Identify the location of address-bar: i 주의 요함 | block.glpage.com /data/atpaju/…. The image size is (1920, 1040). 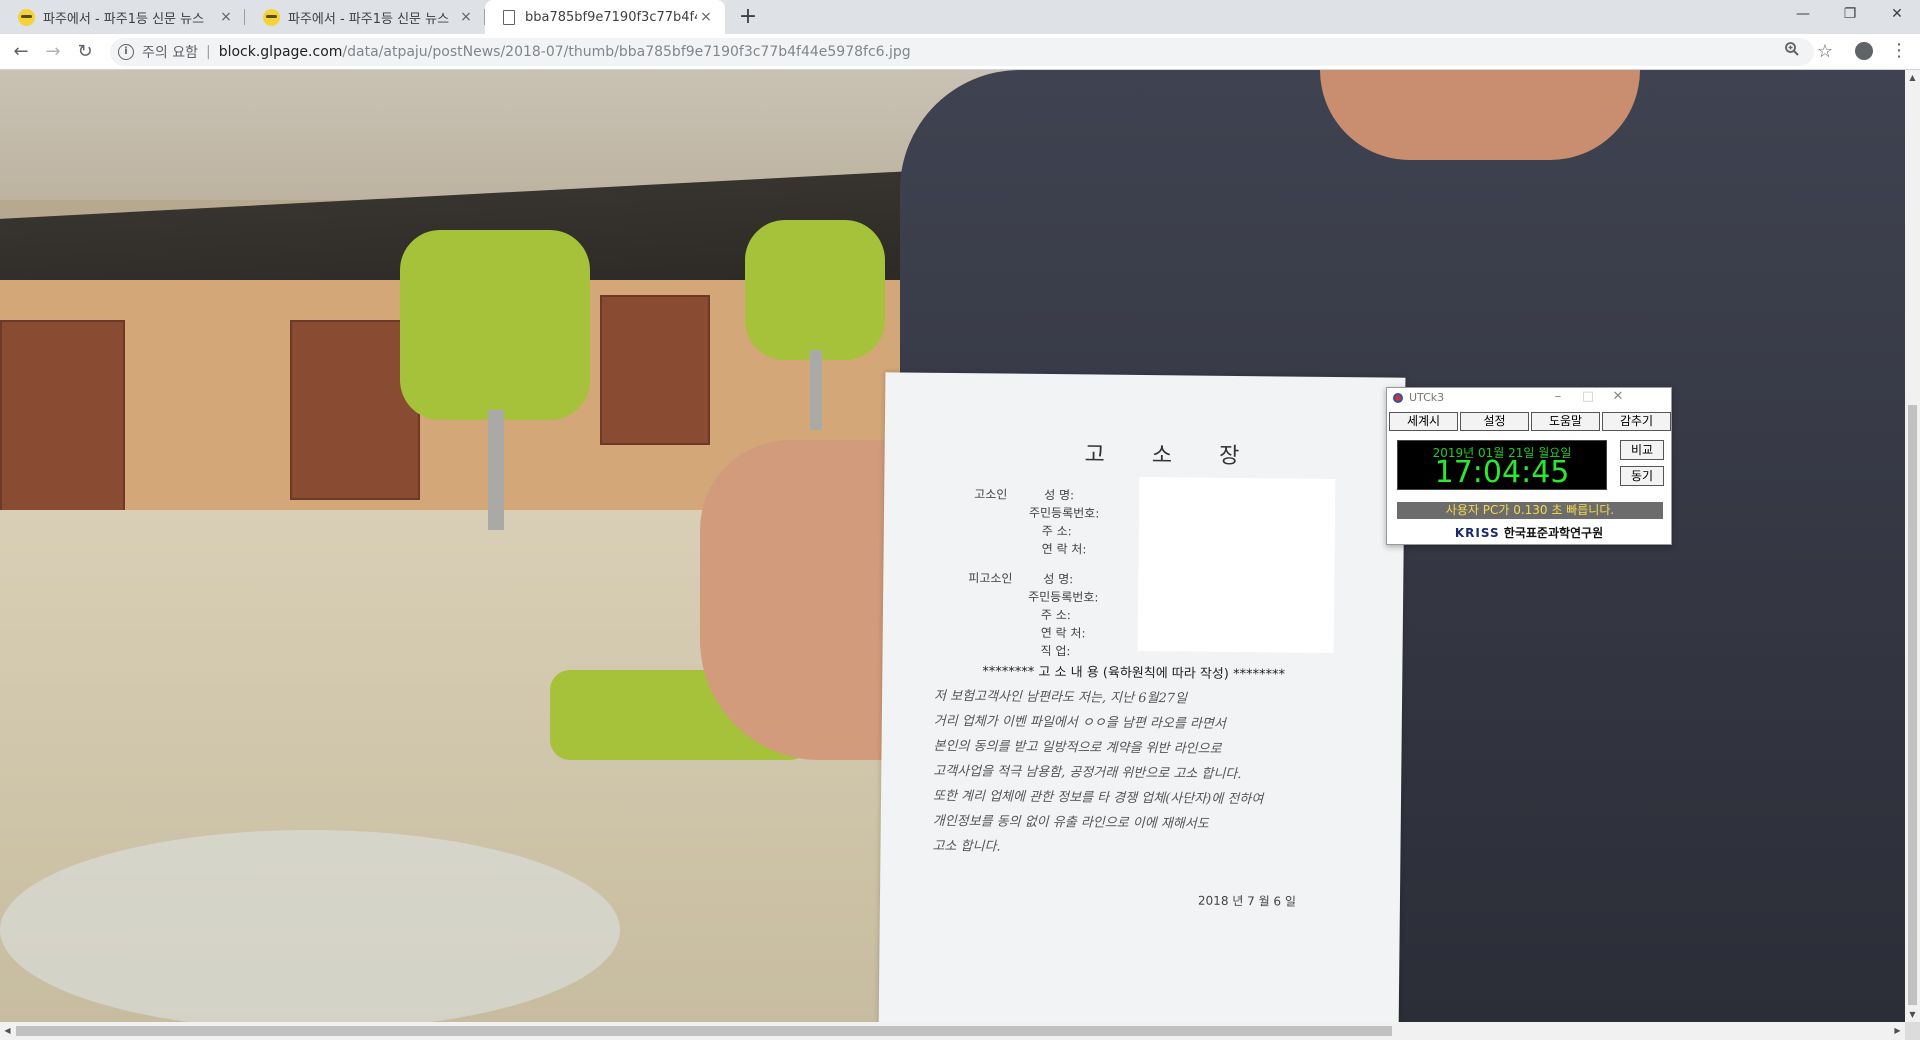
(962, 52).